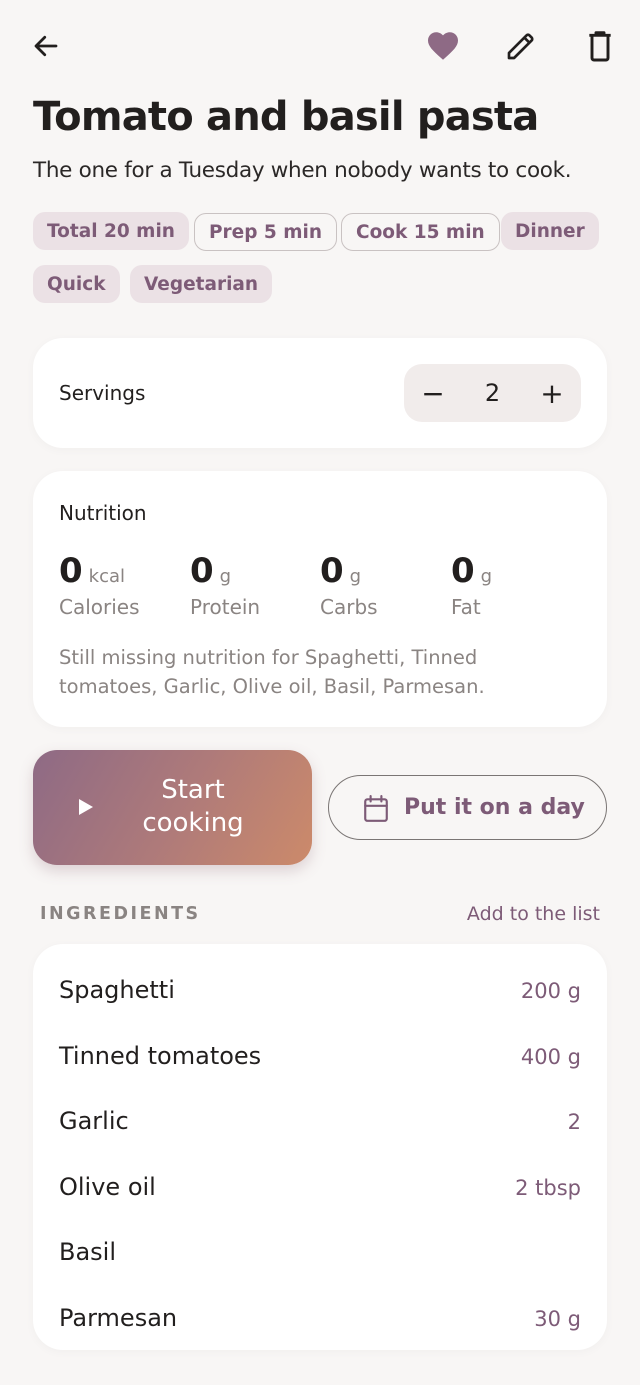 The image size is (640, 1385). I want to click on ingredient-row: Spaghetti 200 g, so click(320, 984).